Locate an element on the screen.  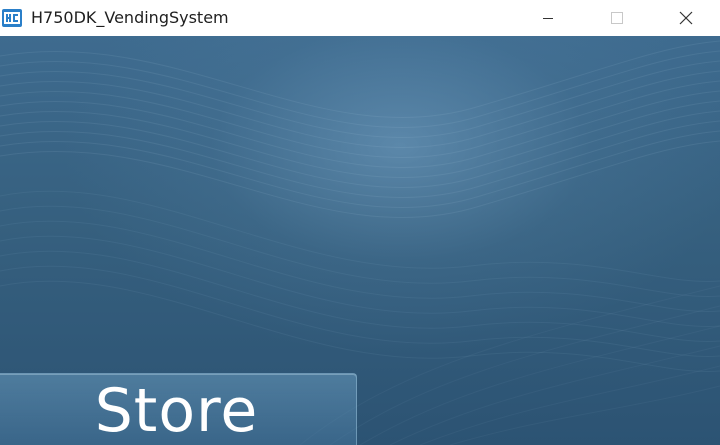
maximize-icon is located at coordinates (617, 18).